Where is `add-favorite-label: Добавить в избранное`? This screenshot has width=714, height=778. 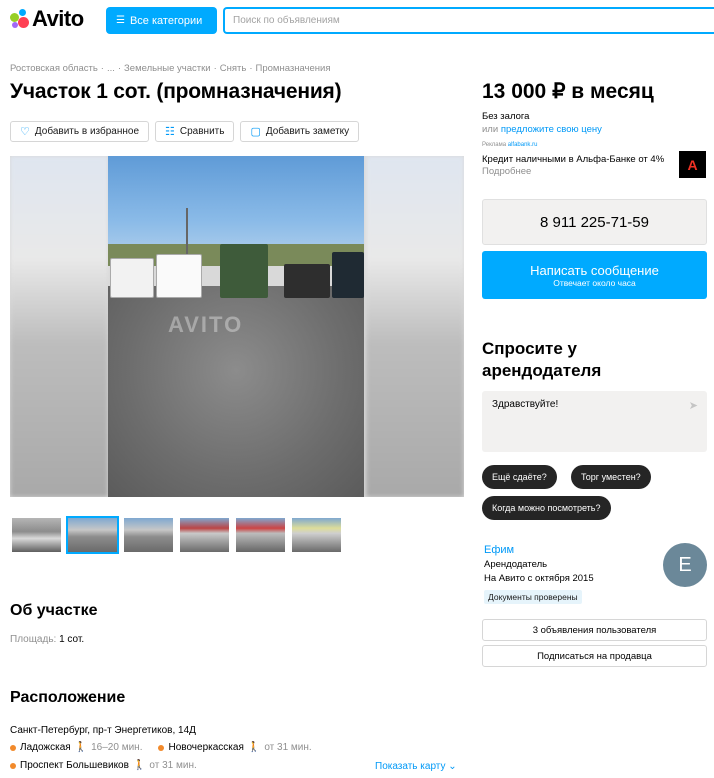 add-favorite-label: Добавить в избранное is located at coordinates (87, 131).